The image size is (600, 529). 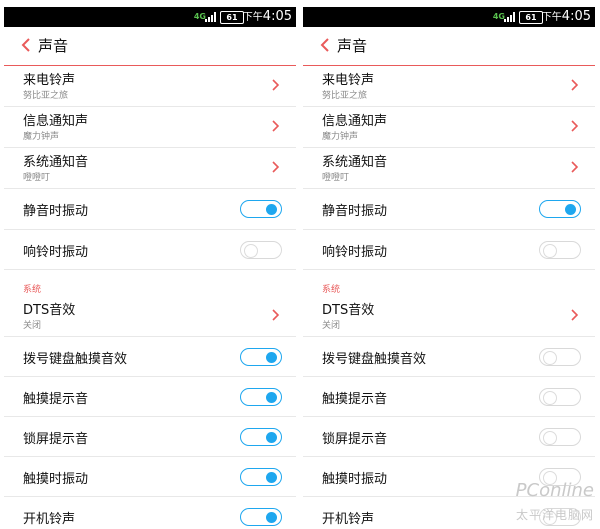 I want to click on setting-row: 开机铃声, so click(x=150, y=513).